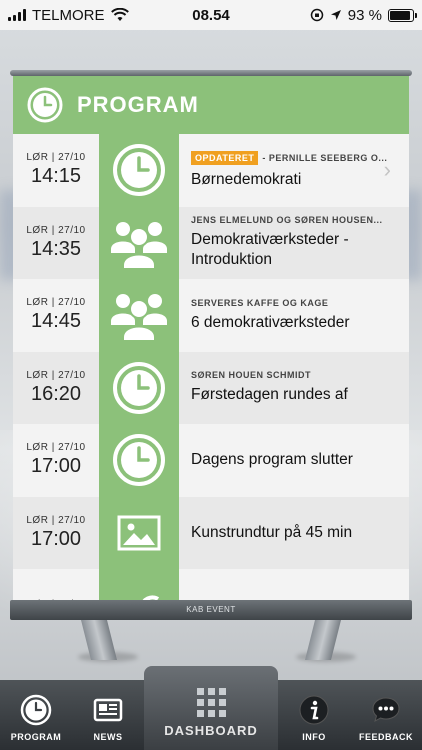 The height and width of the screenshot is (750, 422). What do you see at coordinates (139, 532) in the screenshot?
I see `image-icon` at bounding box center [139, 532].